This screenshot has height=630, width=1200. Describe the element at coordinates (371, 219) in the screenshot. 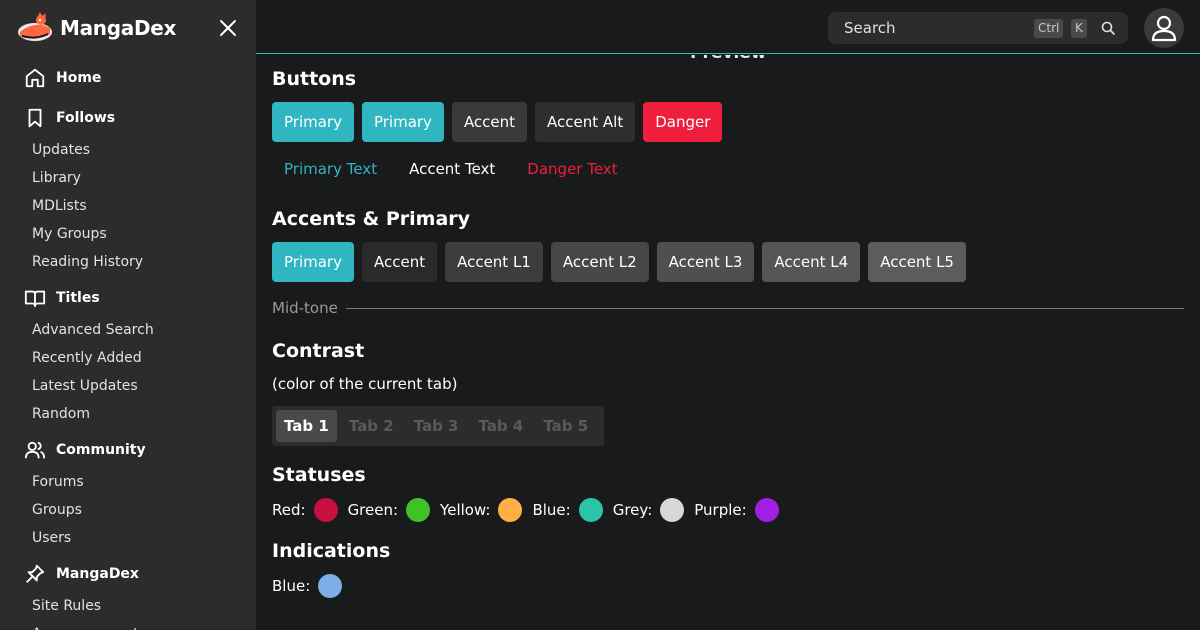

I see `accents-heading: Accents & Primary` at that location.